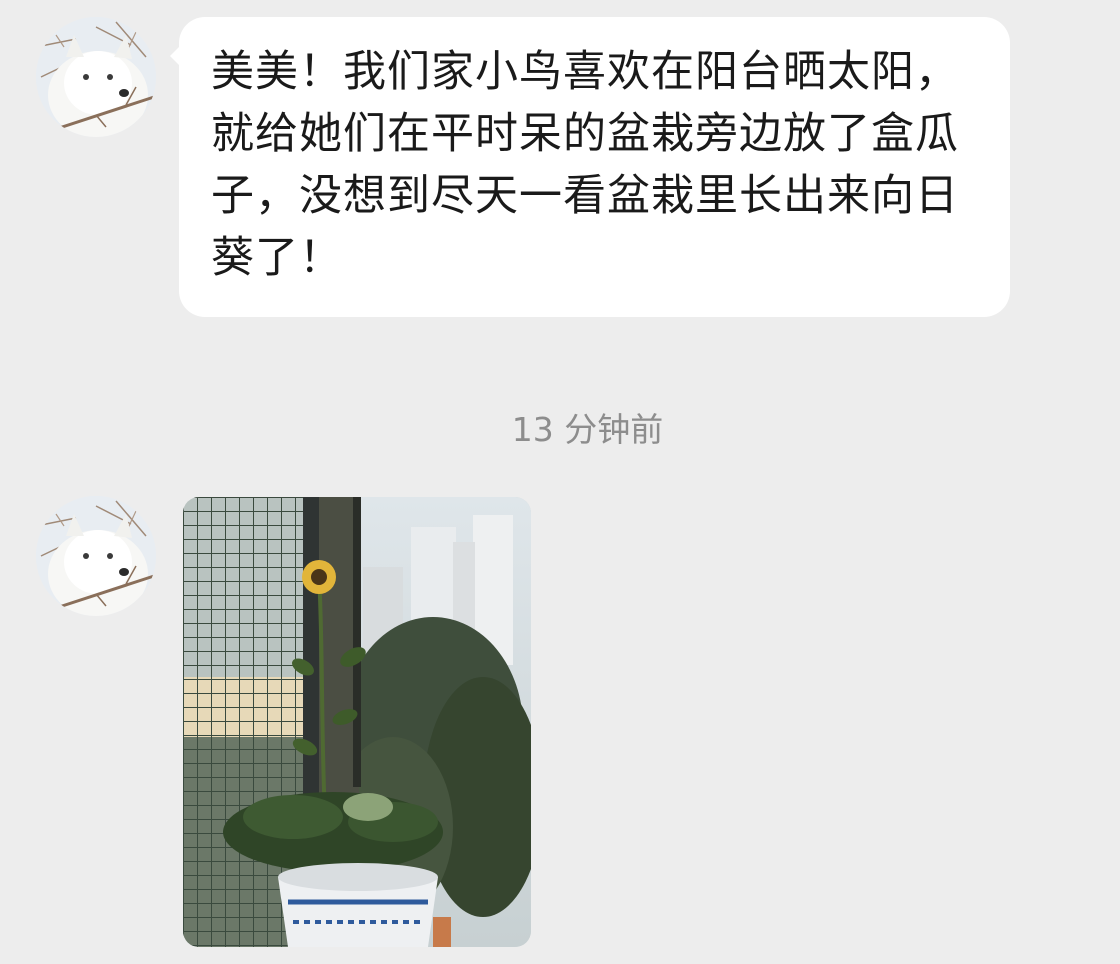 The image size is (1120, 964). I want to click on sunflower-photo, so click(357, 722).